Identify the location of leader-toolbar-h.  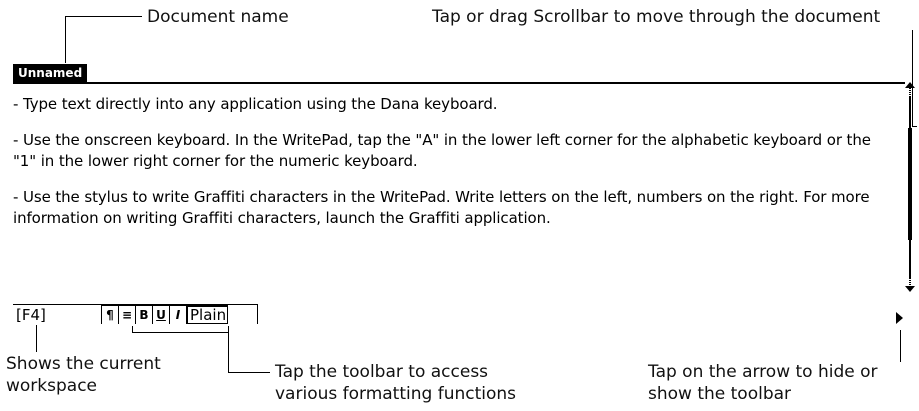
(249, 372).